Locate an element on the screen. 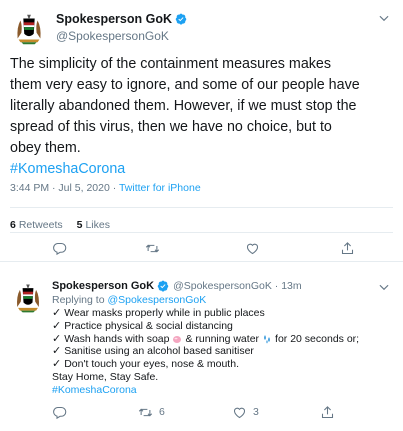 The width and height of the screenshot is (403, 431). likes-stat: 5 Likes is located at coordinates (93, 225).